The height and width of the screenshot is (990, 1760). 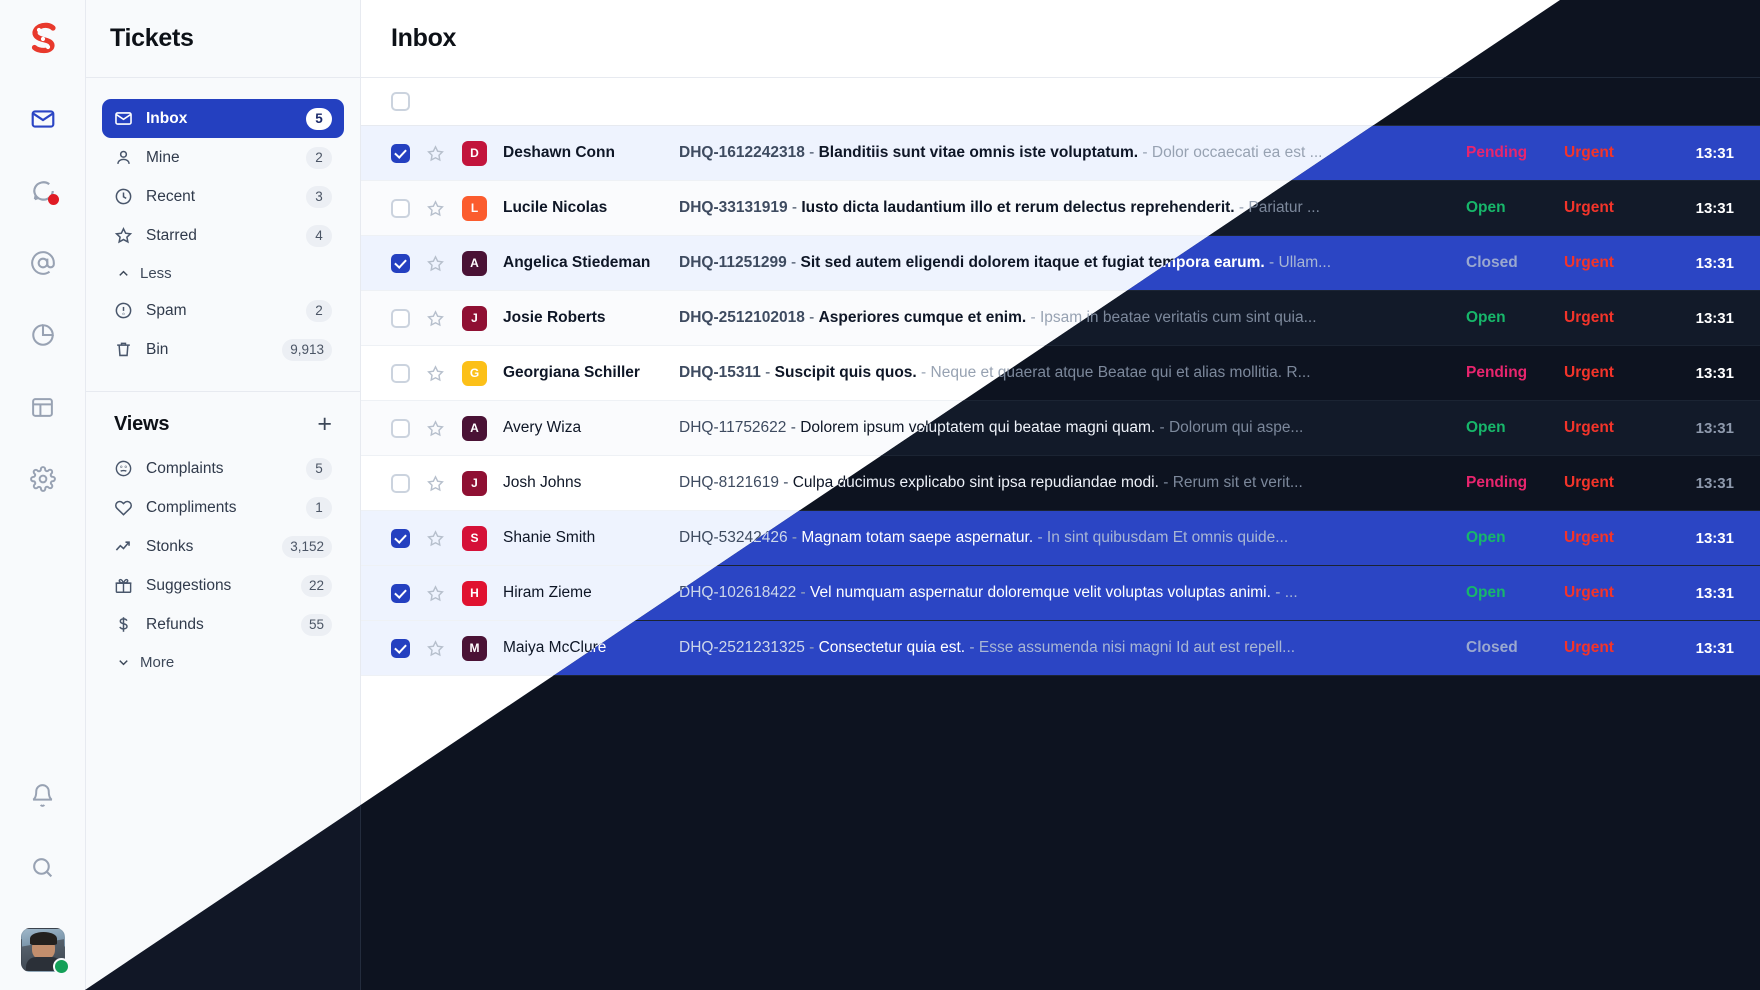 I want to click on row-sender: Deshawn Conn, so click(x=559, y=152).